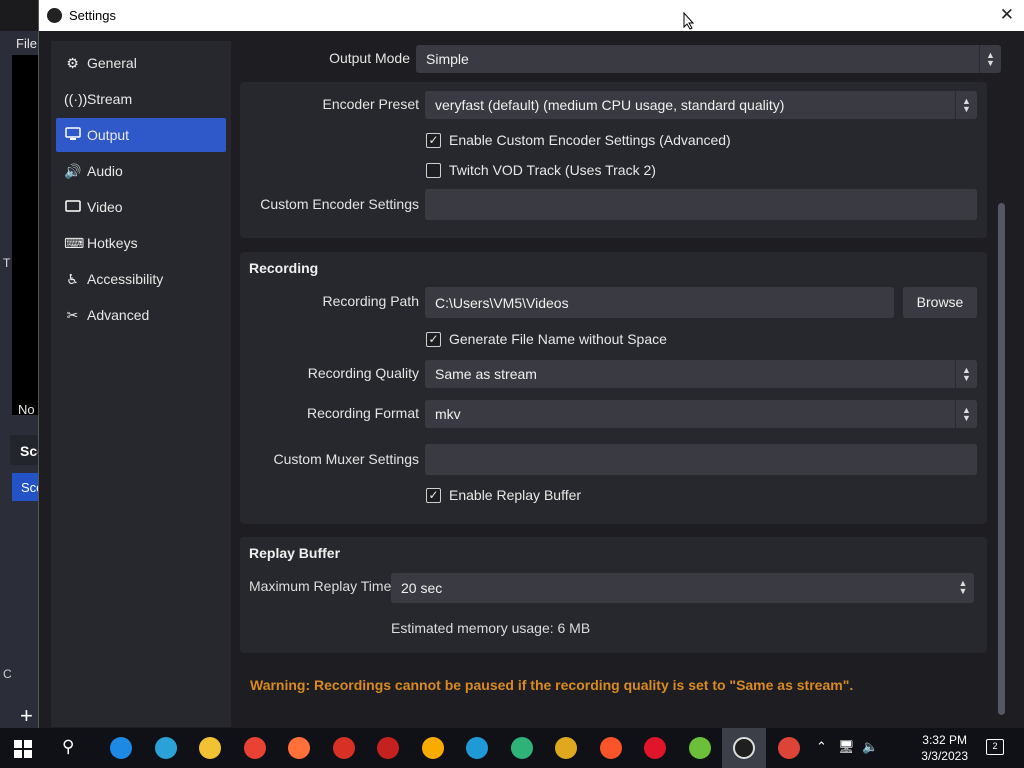  Describe the element at coordinates (165, 748) in the screenshot. I see `edge-icon` at that location.